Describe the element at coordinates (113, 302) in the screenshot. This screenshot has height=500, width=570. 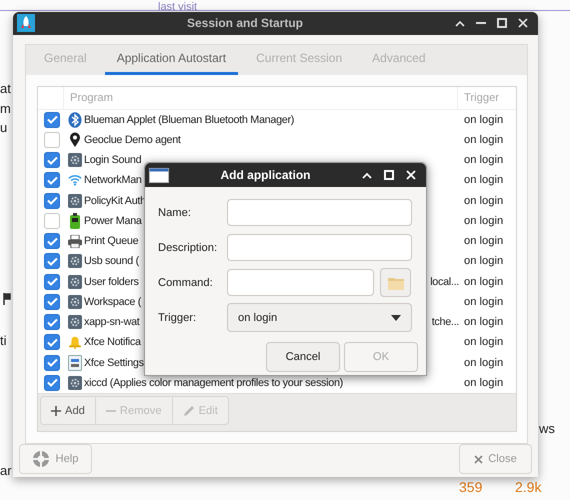
I see `program-name: Workspace (` at that location.